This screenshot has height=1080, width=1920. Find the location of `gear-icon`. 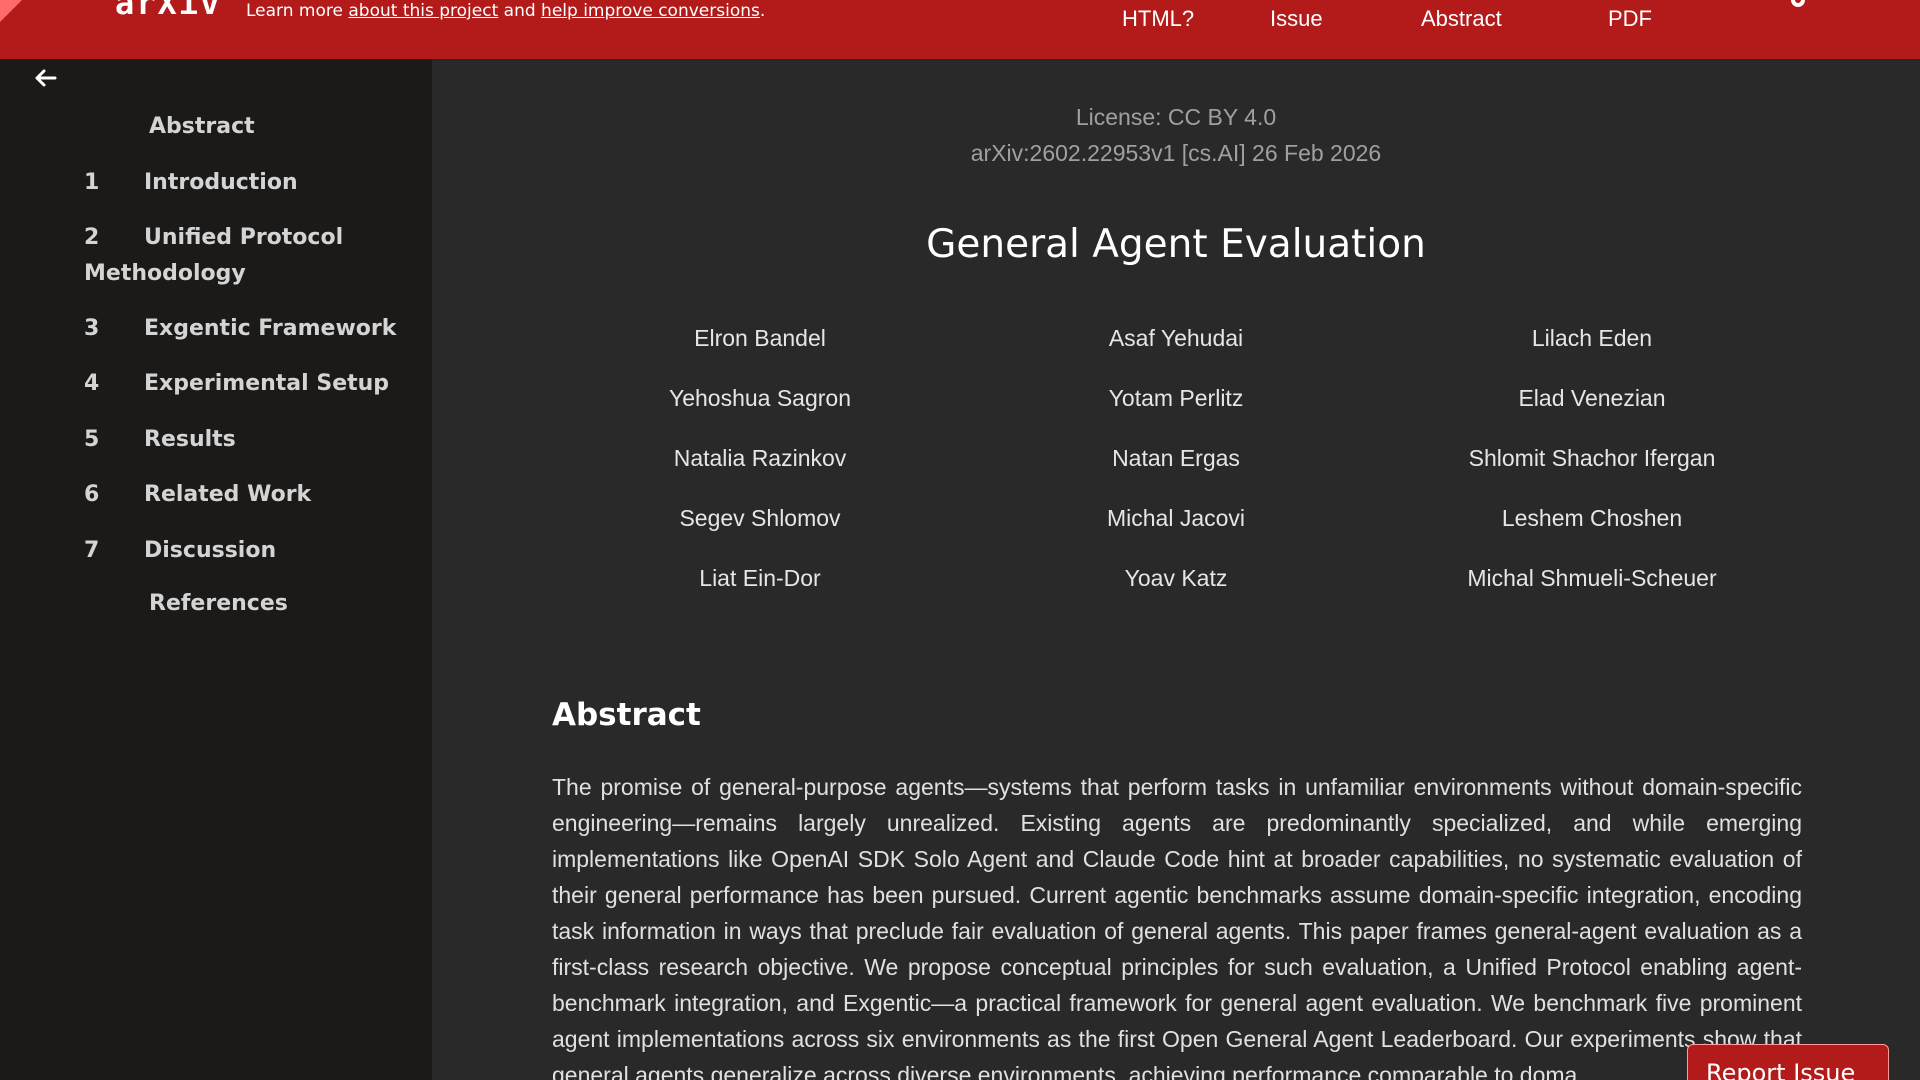

gear-icon is located at coordinates (1798, 6).